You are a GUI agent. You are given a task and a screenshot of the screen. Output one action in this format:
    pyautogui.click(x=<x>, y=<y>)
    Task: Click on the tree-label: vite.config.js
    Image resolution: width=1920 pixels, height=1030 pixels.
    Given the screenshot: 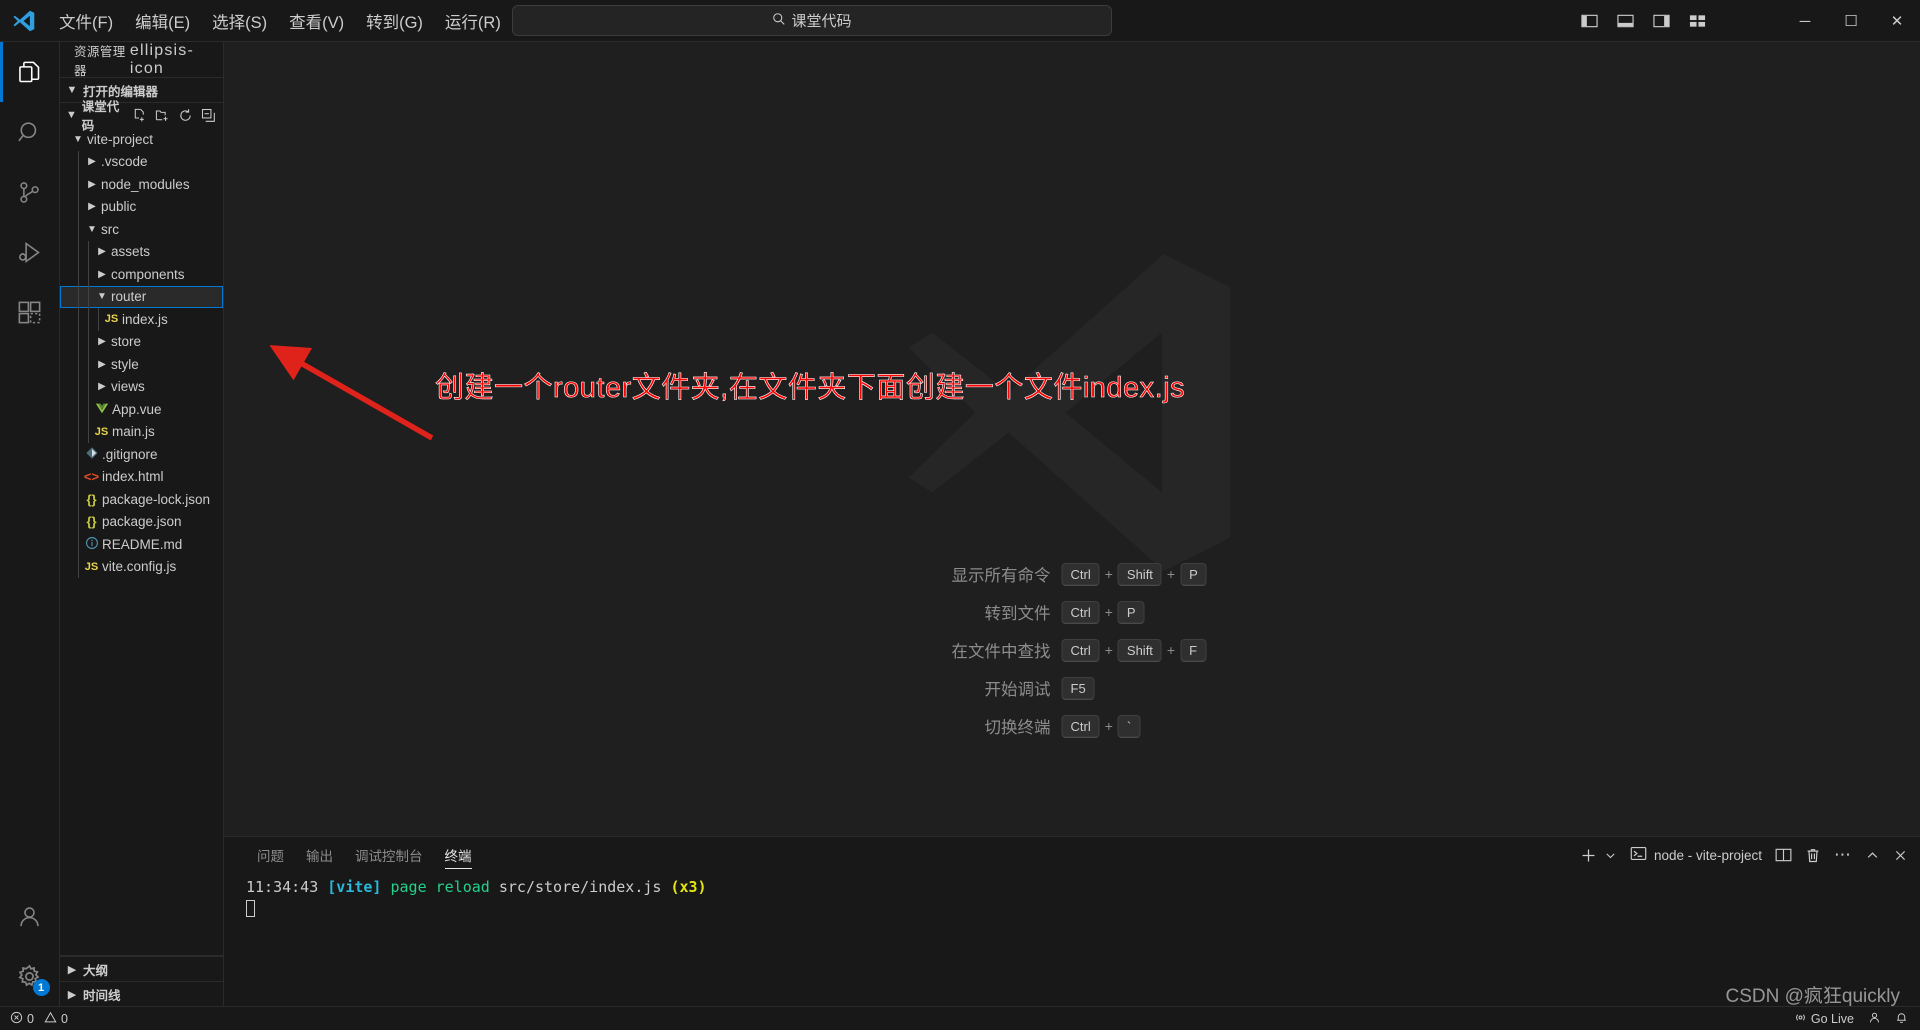 What is the action you would take?
    pyautogui.click(x=139, y=567)
    